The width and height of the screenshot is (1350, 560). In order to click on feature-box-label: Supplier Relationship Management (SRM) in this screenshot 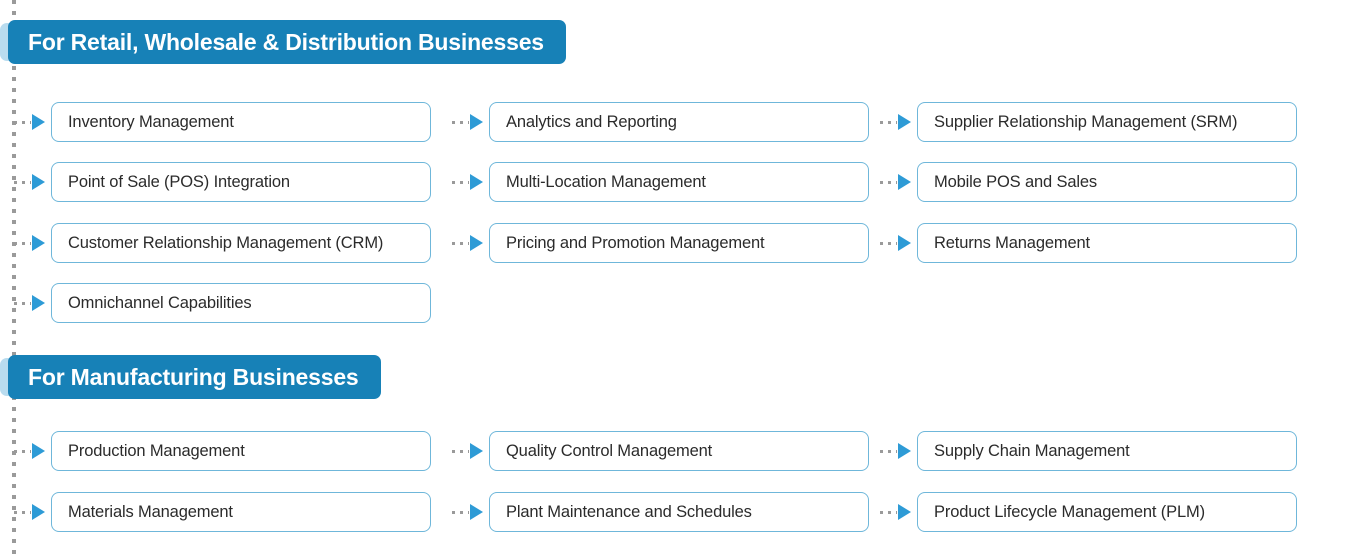, I will do `click(1086, 121)`.